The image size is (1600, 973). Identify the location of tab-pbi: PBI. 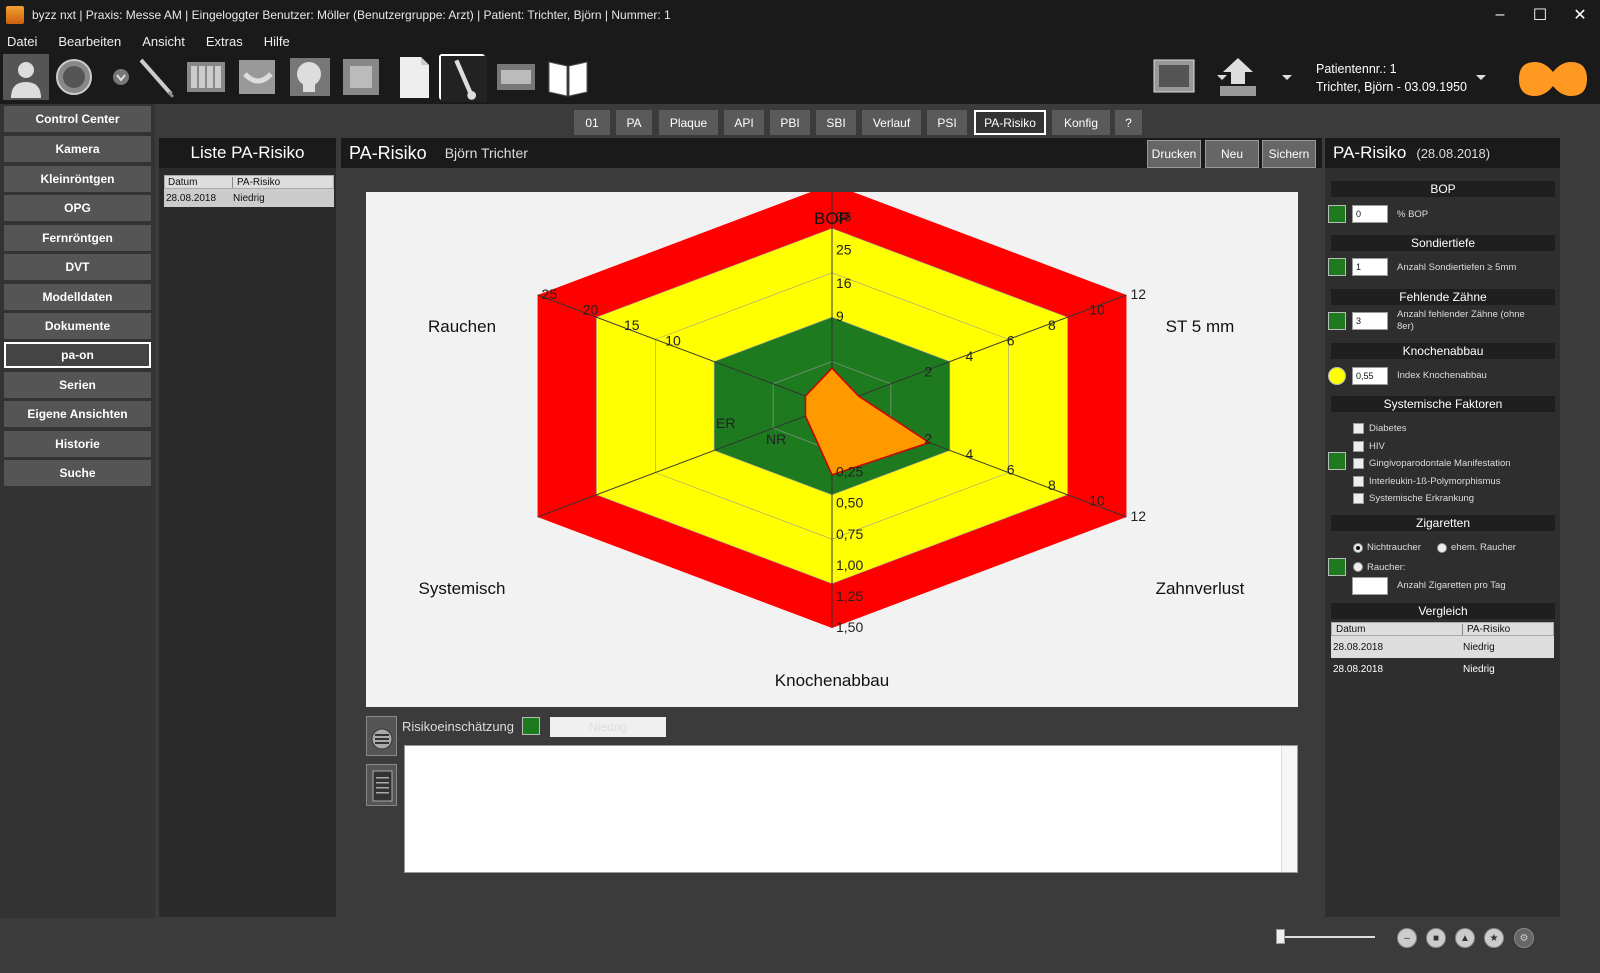
(790, 122).